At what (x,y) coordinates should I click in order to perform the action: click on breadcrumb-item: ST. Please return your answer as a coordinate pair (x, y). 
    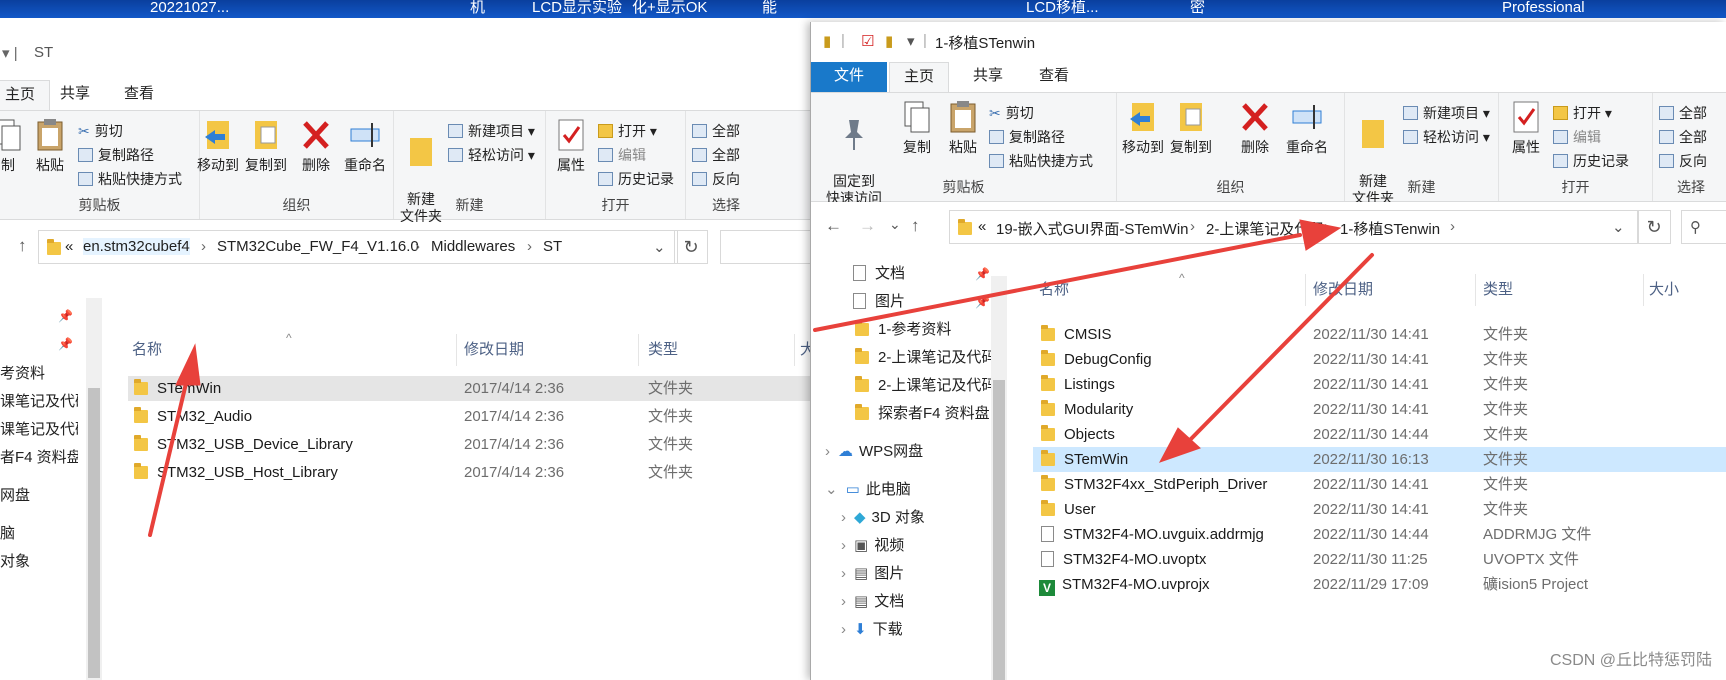
    Looking at the image, I should click on (552, 246).